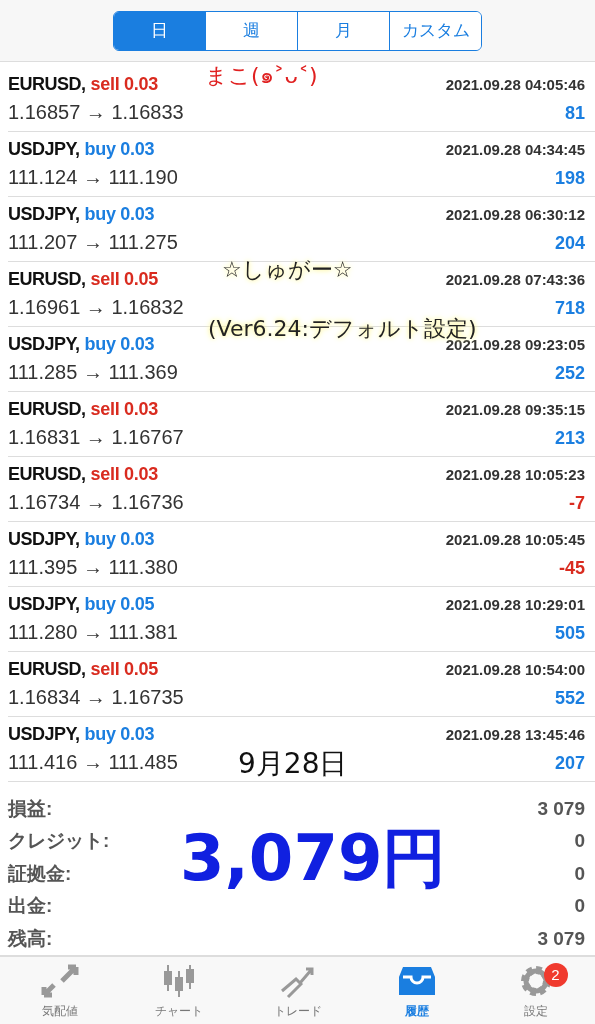 Image resolution: width=595 pixels, height=1024 pixels. What do you see at coordinates (159, 30) in the screenshot?
I see `period-tab: 日` at bounding box center [159, 30].